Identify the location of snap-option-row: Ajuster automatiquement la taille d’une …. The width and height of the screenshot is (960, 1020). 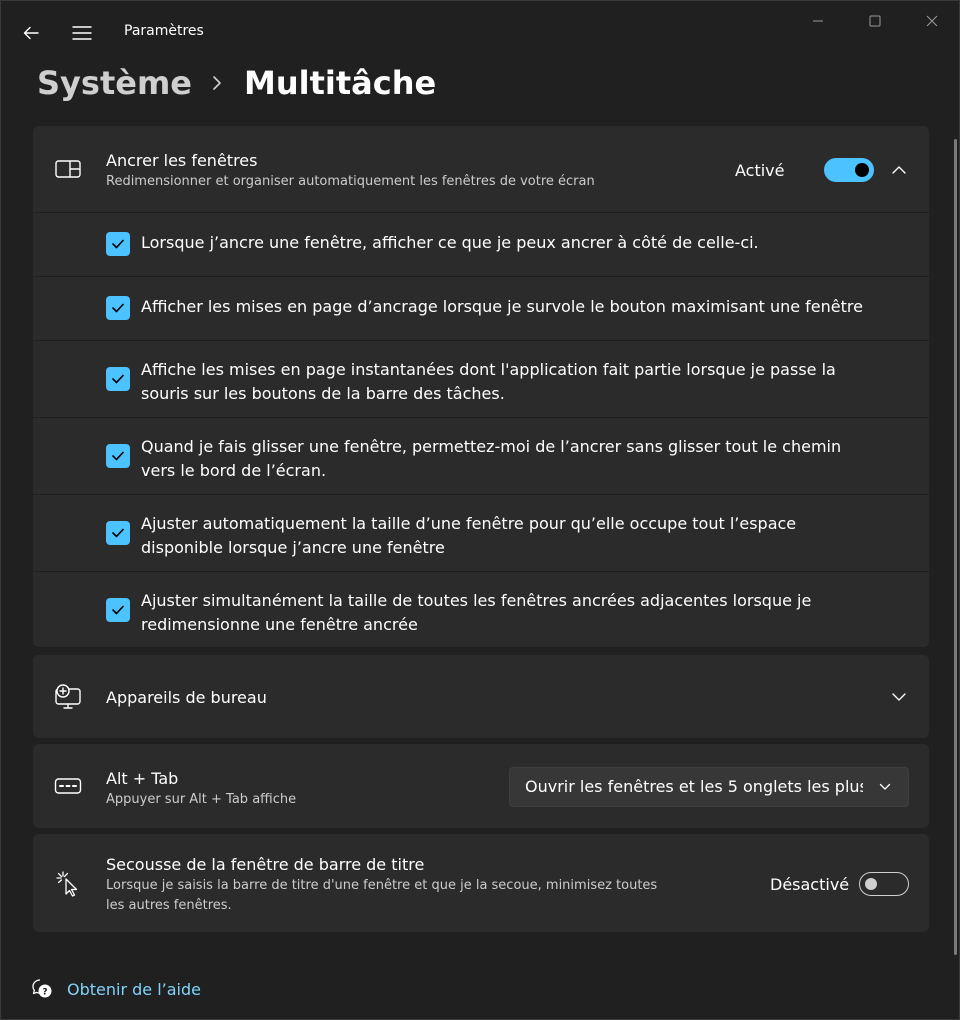
(481, 532).